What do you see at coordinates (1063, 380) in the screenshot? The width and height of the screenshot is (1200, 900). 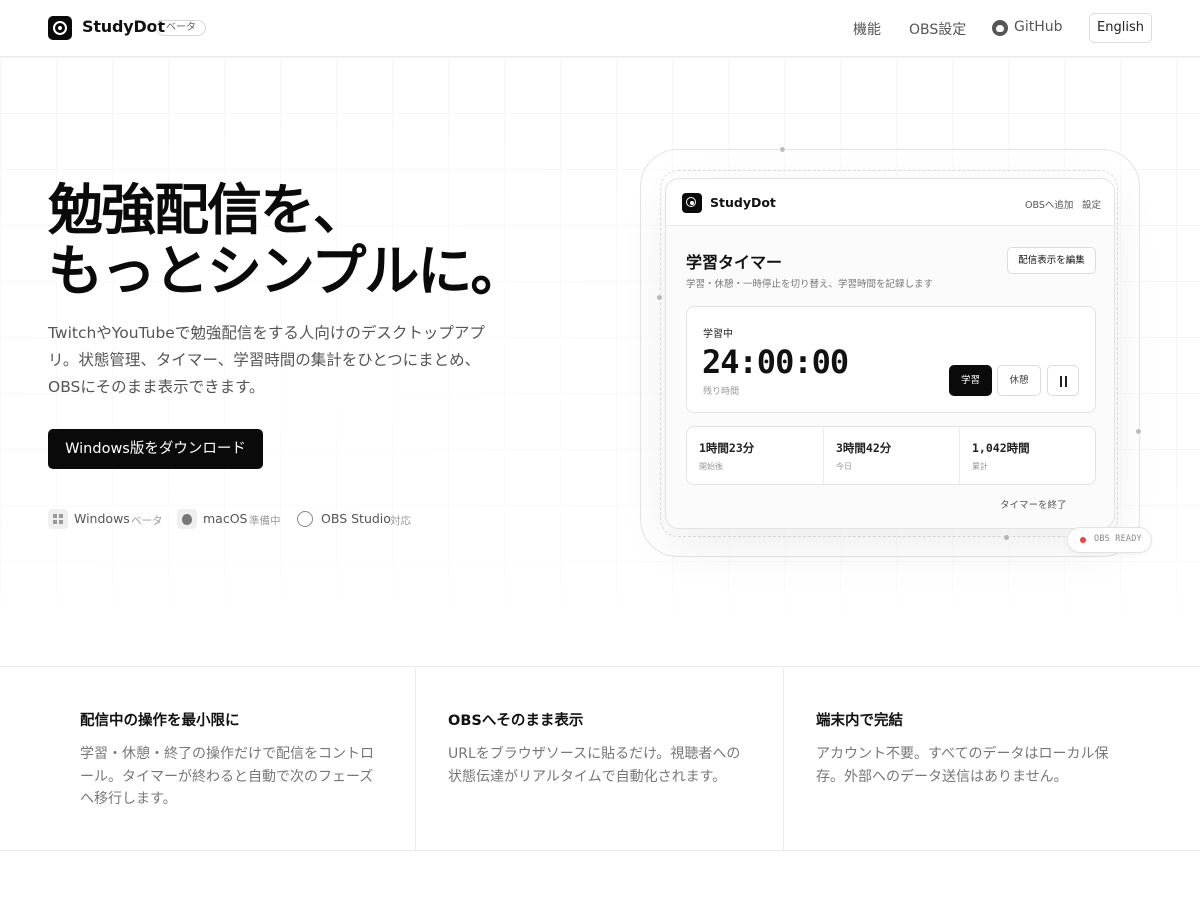 I see `pause-icon` at bounding box center [1063, 380].